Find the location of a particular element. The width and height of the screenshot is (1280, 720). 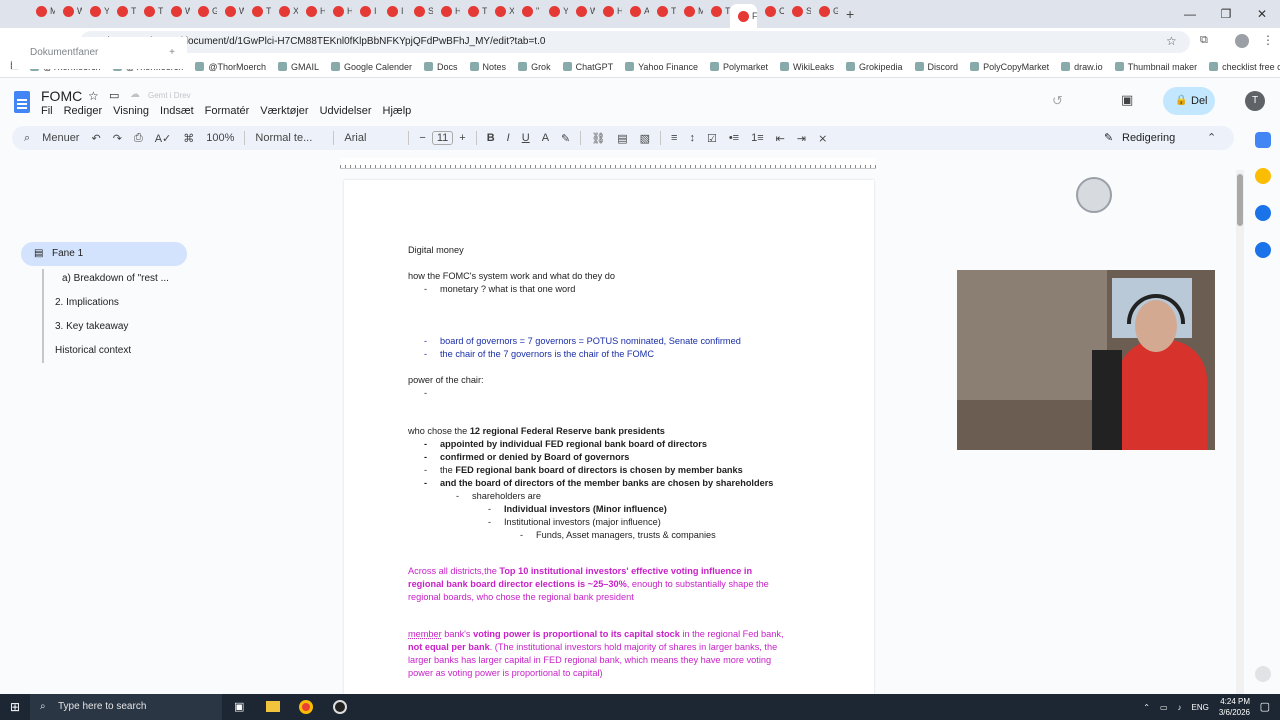

tab-fane-1: ▤ Fane 1 is located at coordinates (104, 254).